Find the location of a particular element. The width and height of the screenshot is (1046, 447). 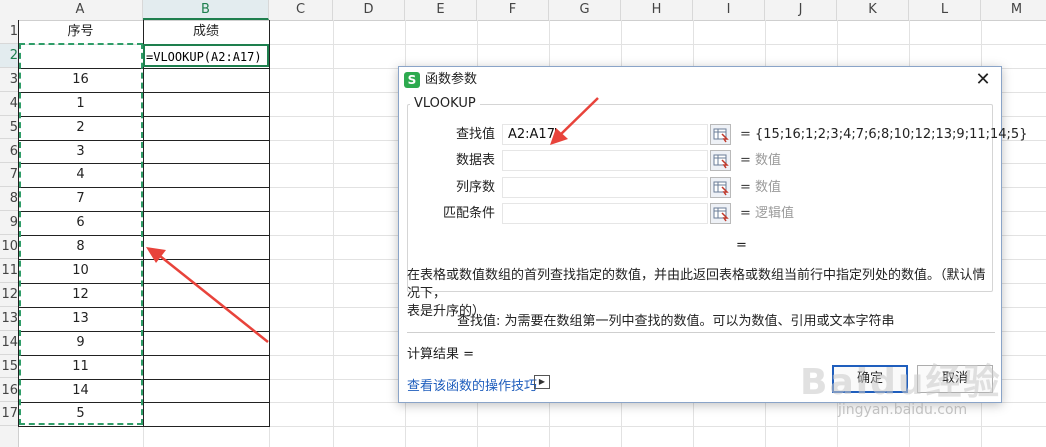

column-header-a: A is located at coordinates (80, 10).